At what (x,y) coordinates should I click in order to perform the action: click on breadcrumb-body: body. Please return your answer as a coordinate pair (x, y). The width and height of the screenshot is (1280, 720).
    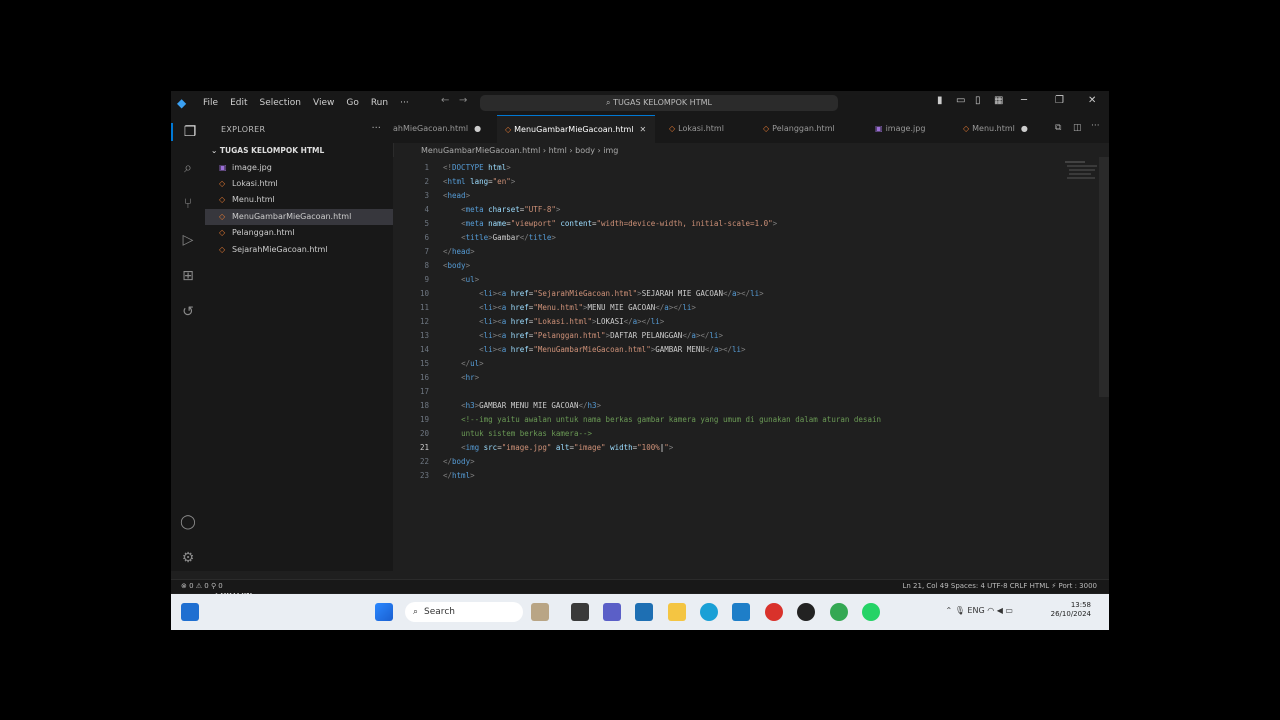
    Looking at the image, I should click on (585, 150).